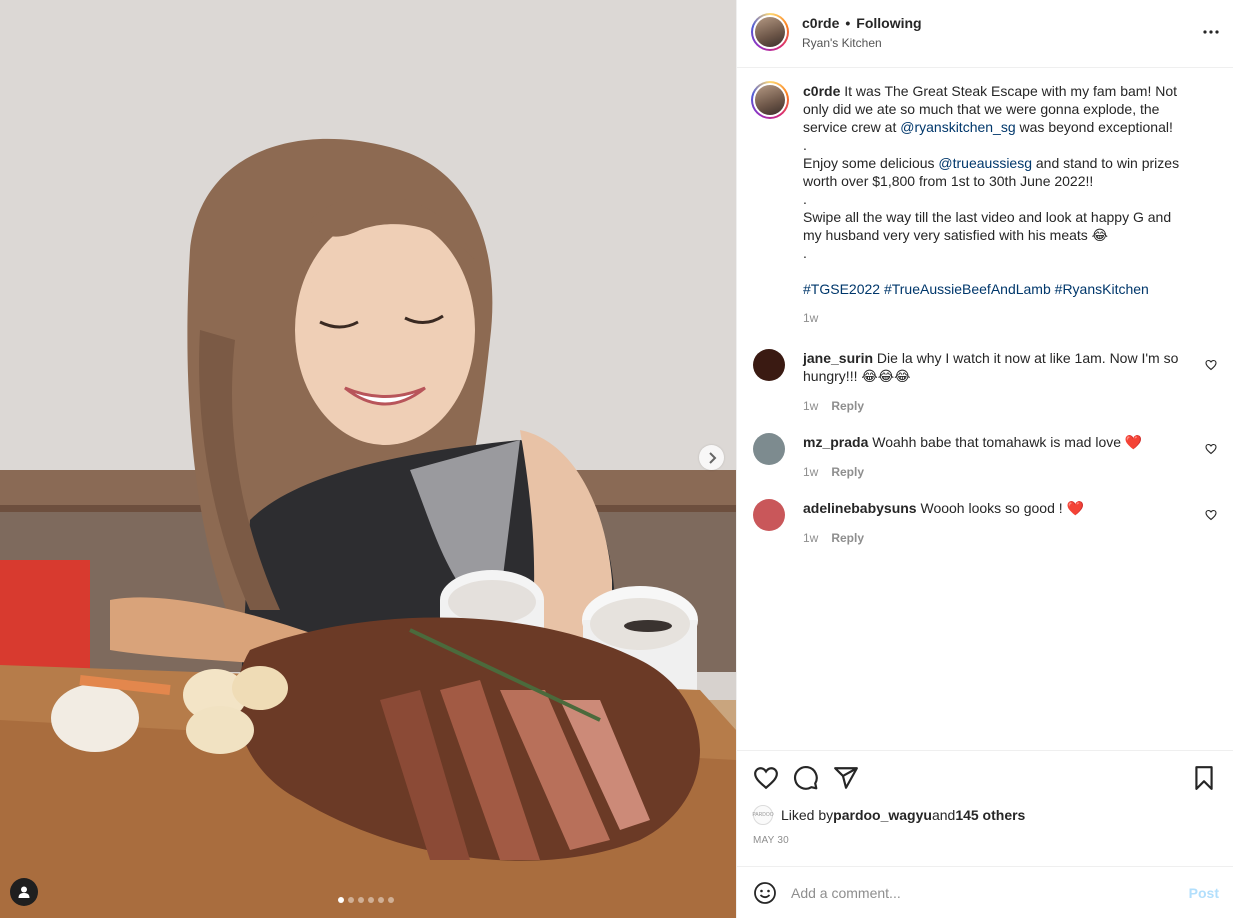  I want to click on comment-input, so click(990, 892).